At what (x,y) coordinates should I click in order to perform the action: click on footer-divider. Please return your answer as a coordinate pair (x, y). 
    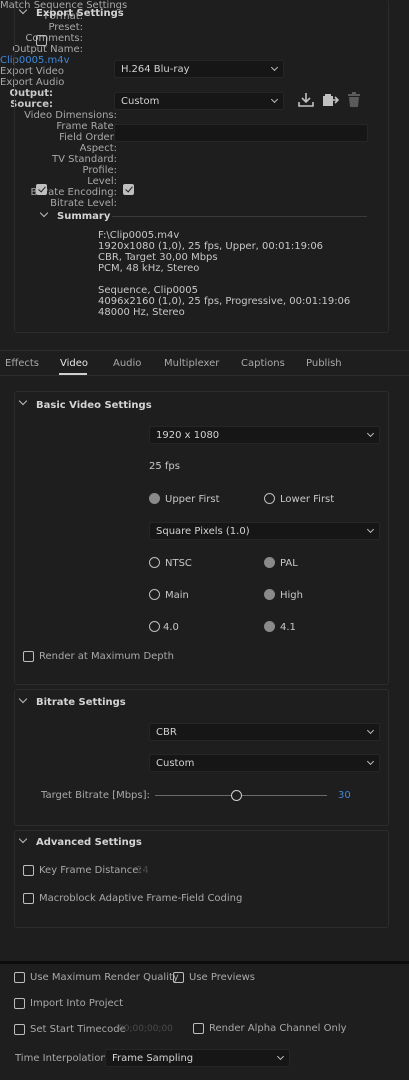
    Looking at the image, I should click on (204, 962).